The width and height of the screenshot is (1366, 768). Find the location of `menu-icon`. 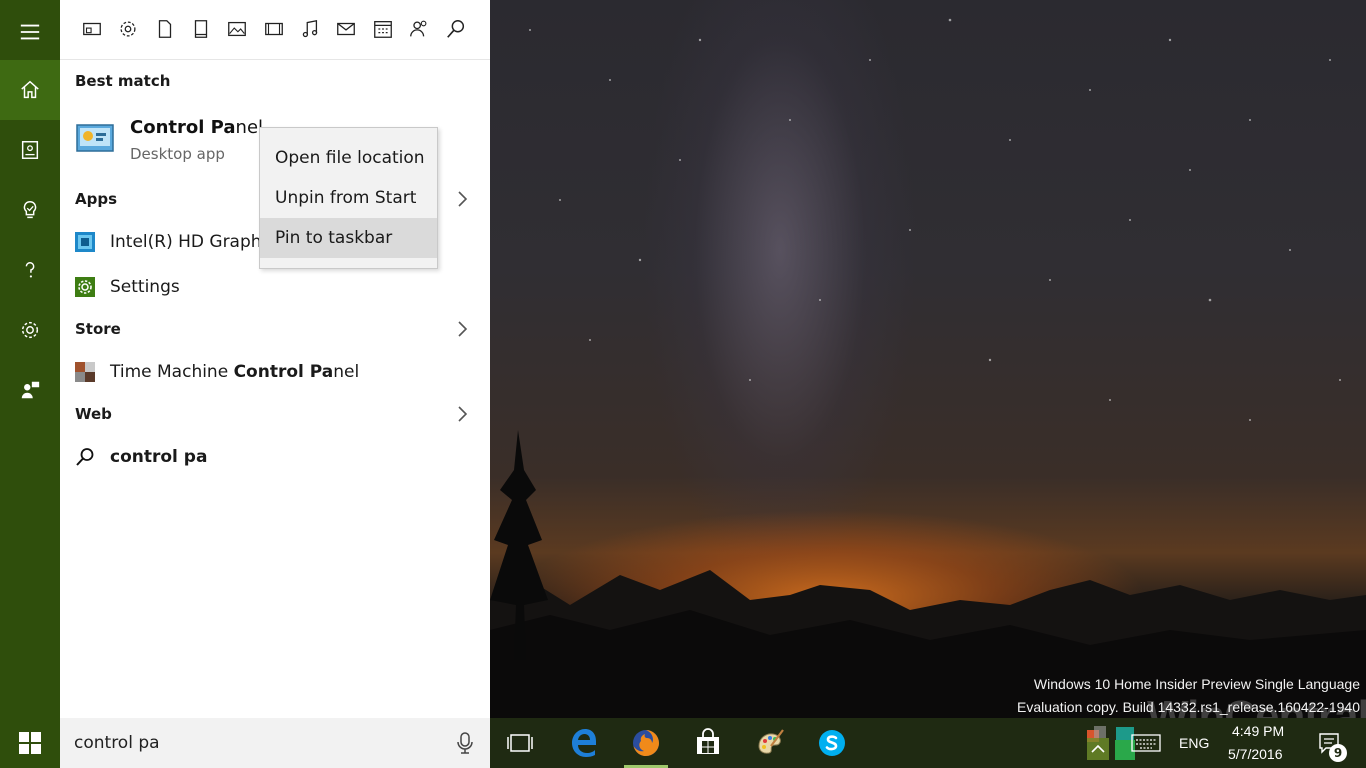

menu-icon is located at coordinates (30, 32).